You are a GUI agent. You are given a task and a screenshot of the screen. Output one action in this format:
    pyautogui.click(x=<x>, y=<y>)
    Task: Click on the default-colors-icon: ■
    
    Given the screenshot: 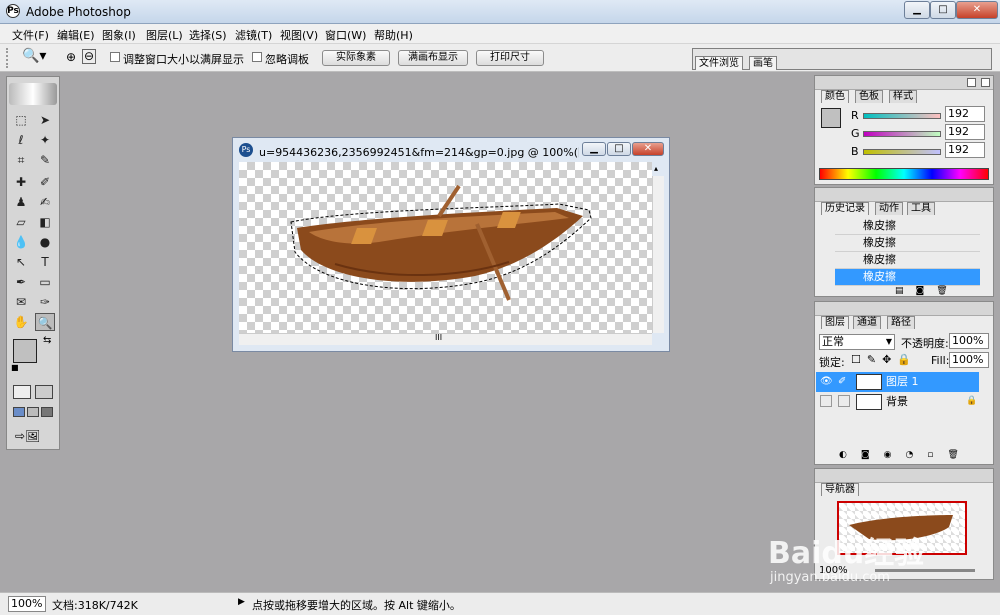 What is the action you would take?
    pyautogui.click(x=15, y=367)
    